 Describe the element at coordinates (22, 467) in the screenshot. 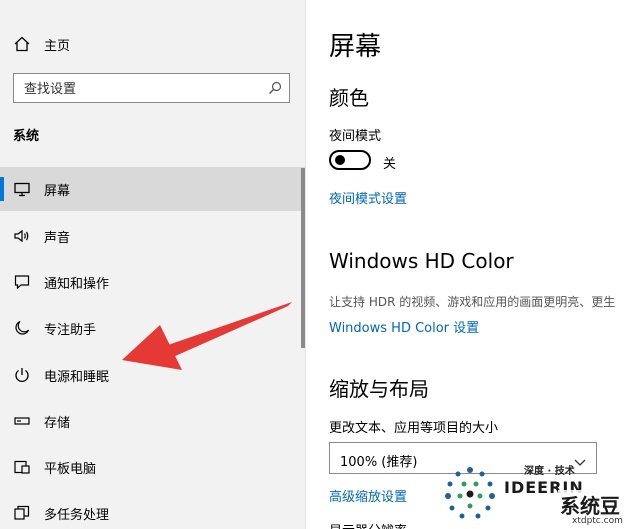

I see `tablet-icon` at that location.